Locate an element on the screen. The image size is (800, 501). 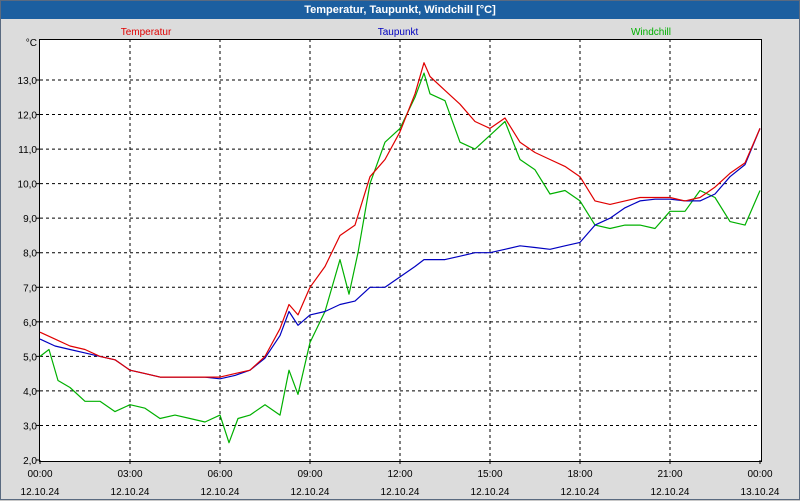
y-tick-label: 8,0 is located at coordinates (30, 254).